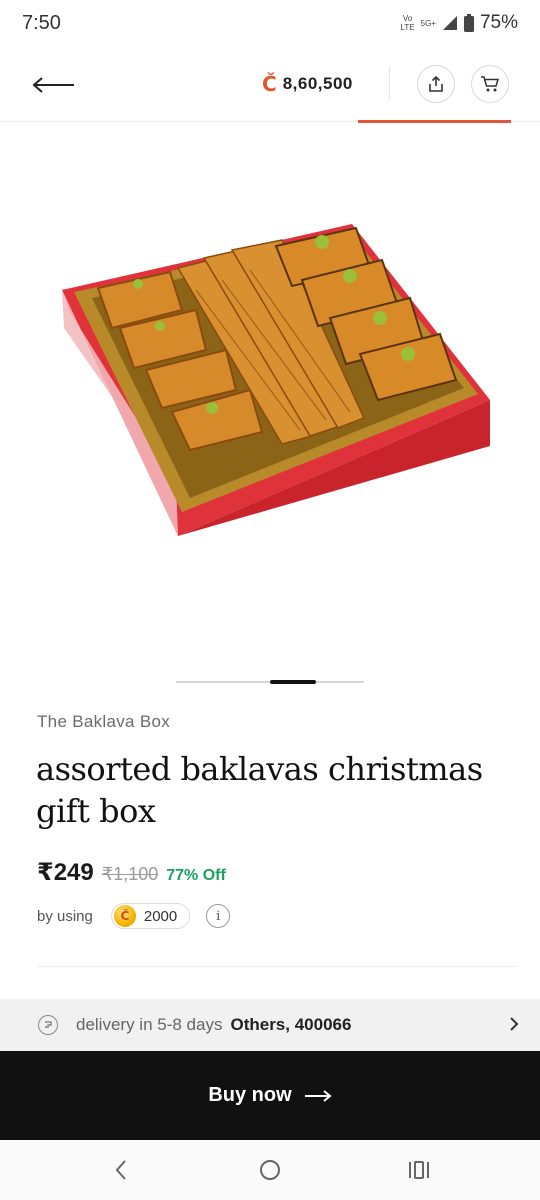  I want to click on battery-icon, so click(468, 23).